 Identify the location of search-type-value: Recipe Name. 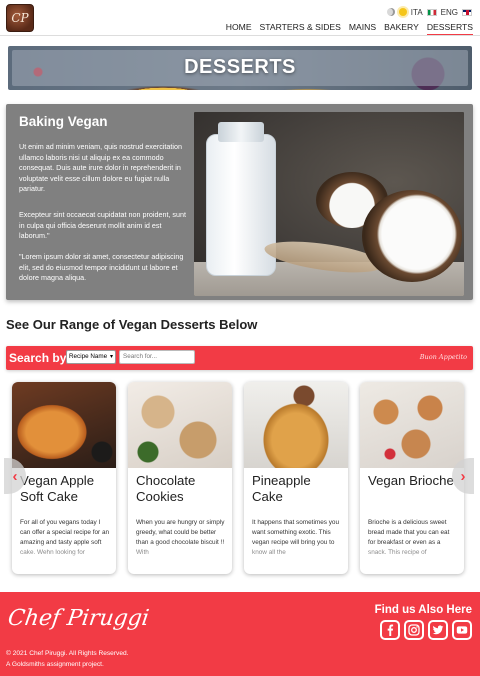
(88, 356).